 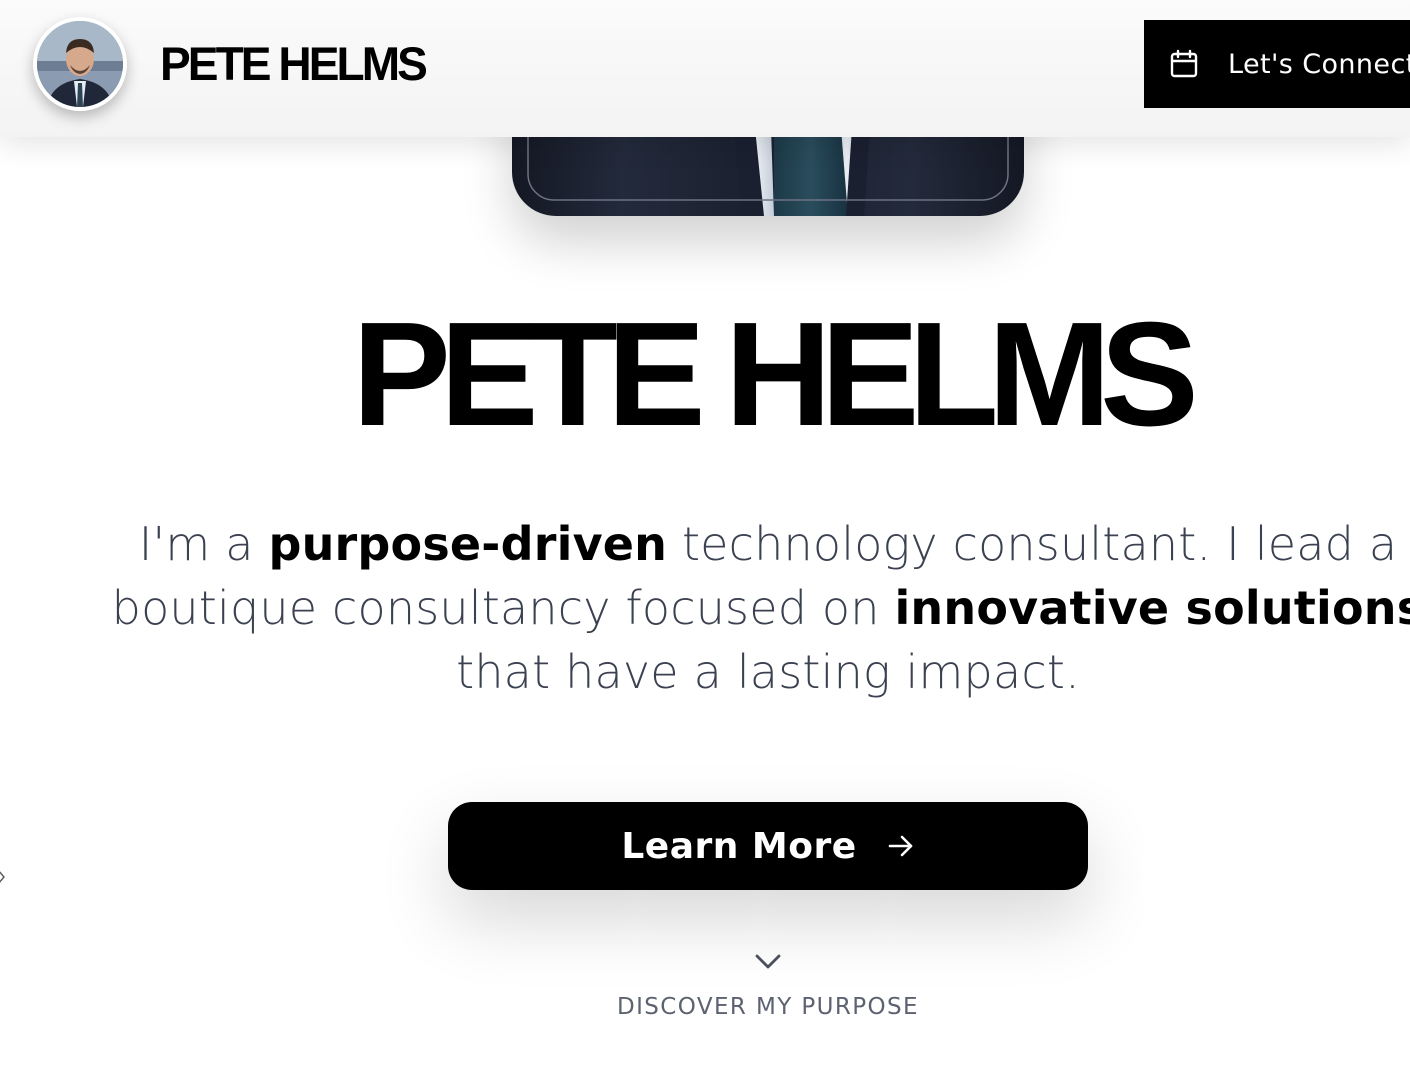 I want to click on chevron-down-icon, so click(x=768, y=961).